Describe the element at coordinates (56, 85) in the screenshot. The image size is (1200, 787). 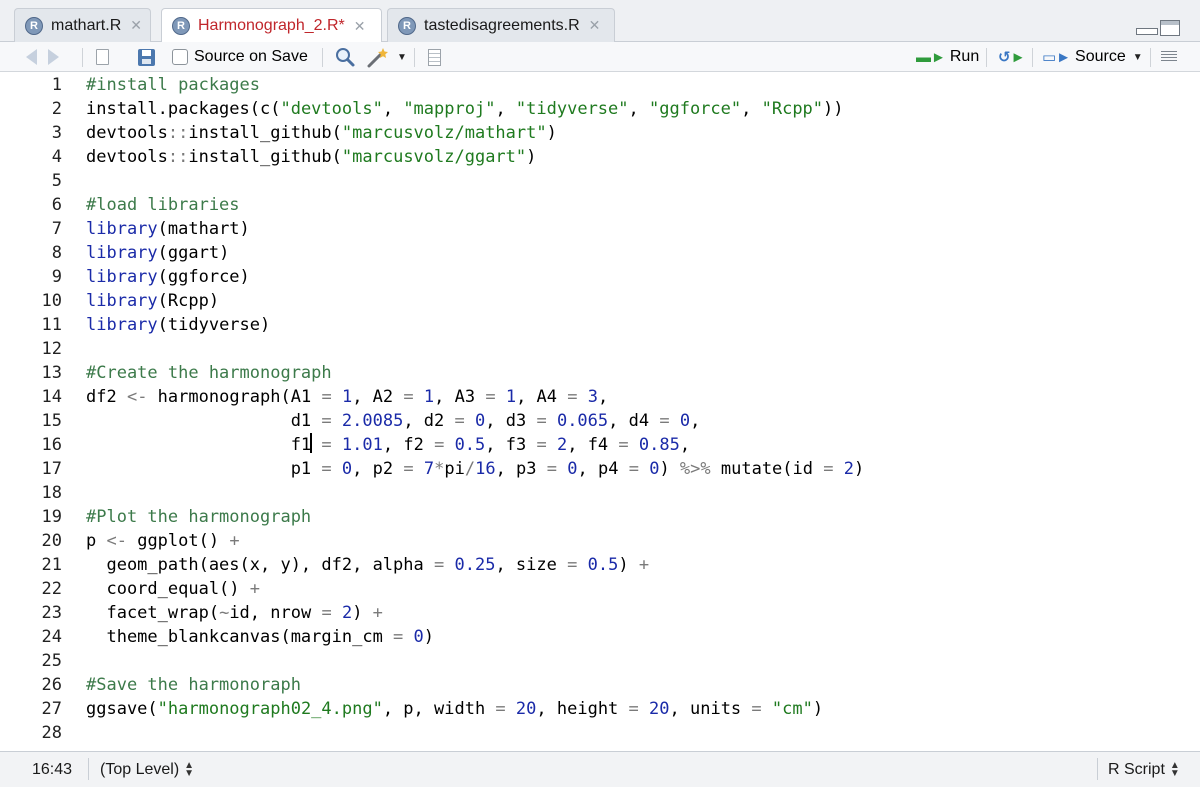
I see `line-number: 1` at that location.